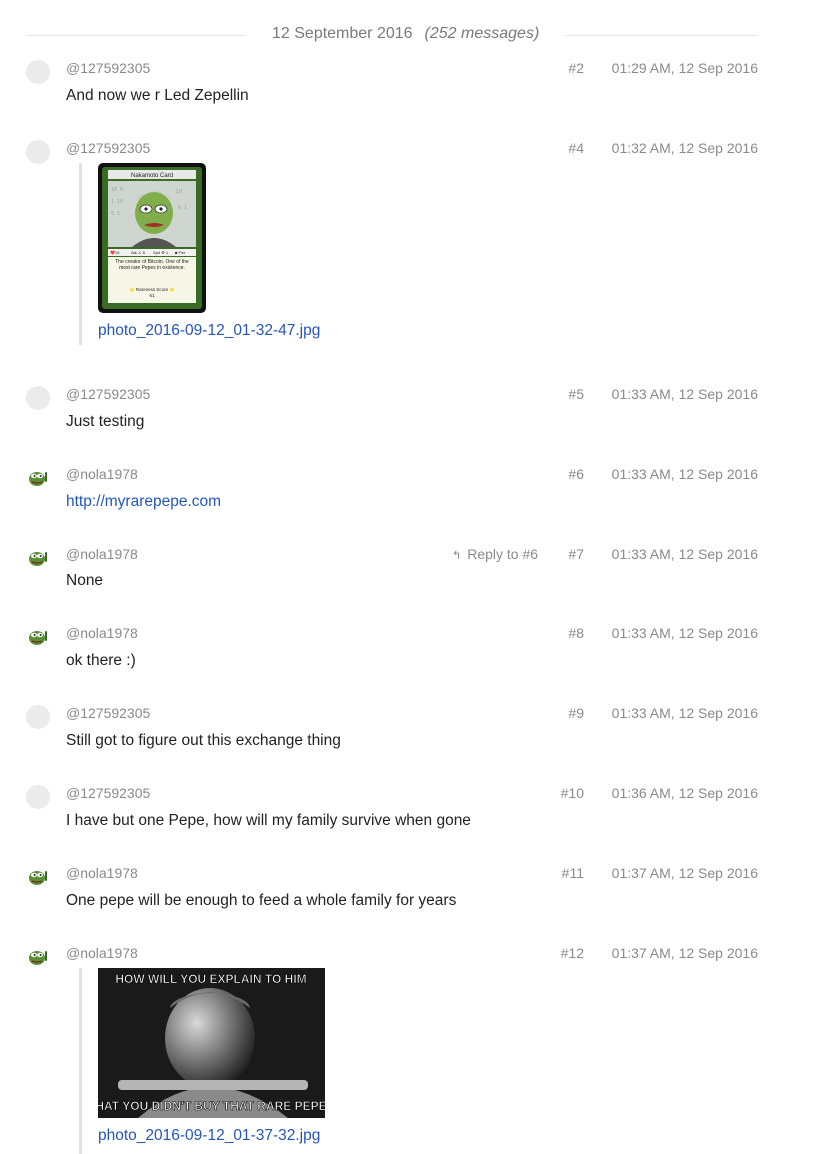 This screenshot has width=824, height=1154. I want to click on photo-file-link: photo_2016-09-12_01-32-47.jpg, so click(209, 331).